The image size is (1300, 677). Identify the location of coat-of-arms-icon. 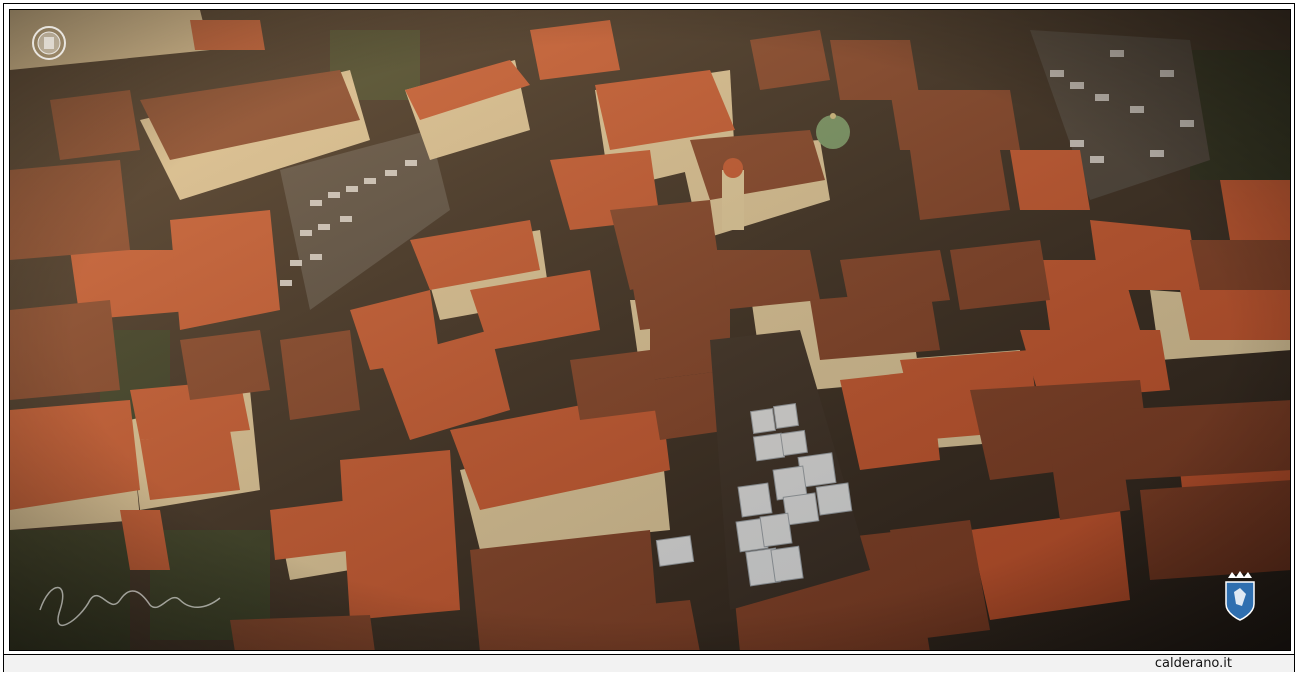
(1240, 596).